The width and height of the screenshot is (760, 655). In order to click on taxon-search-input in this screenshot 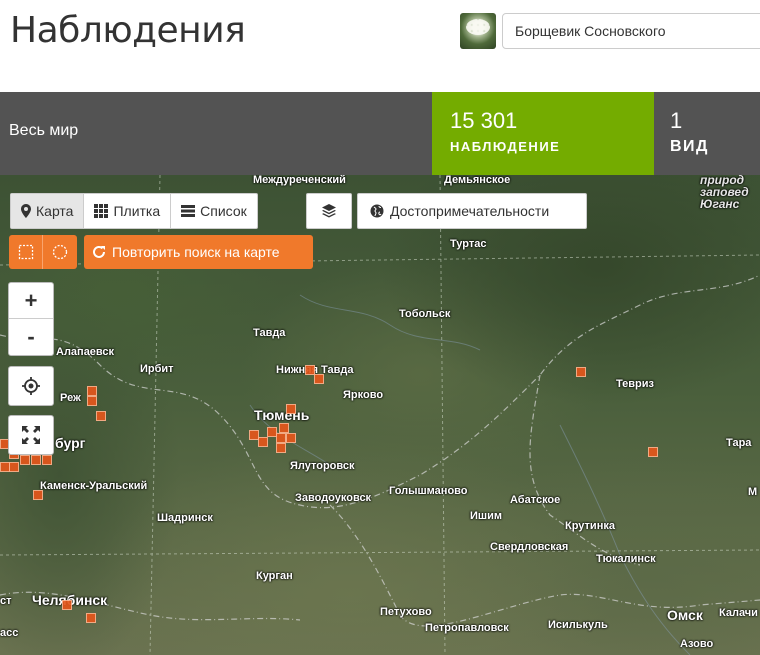, I will do `click(631, 31)`.